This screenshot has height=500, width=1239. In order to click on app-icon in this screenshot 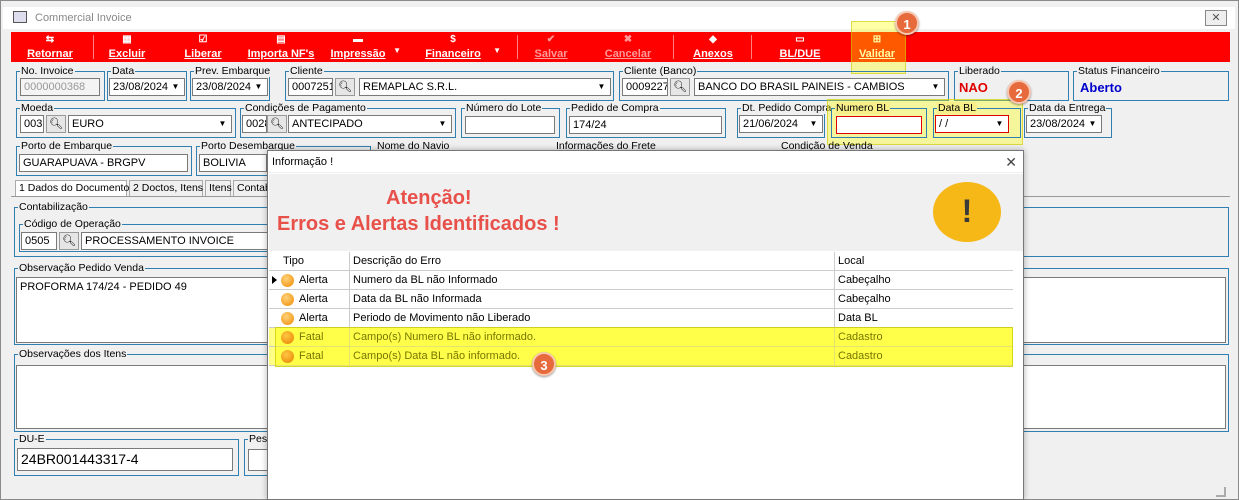, I will do `click(20, 17)`.